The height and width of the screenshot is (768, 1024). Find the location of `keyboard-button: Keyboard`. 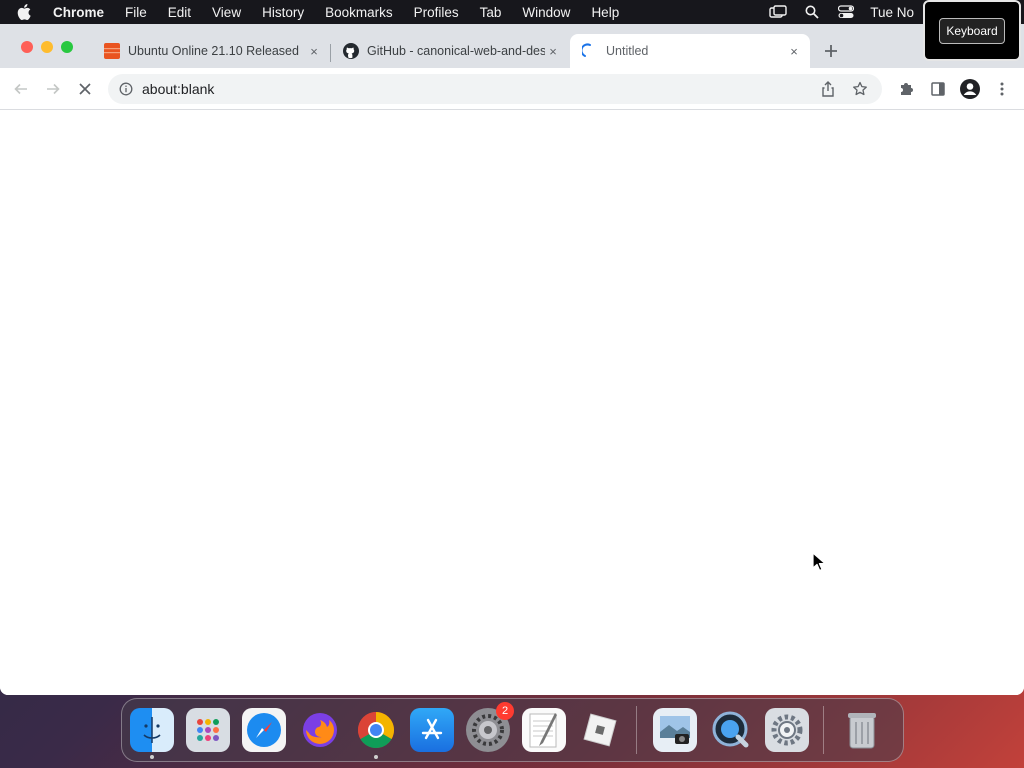

keyboard-button: Keyboard is located at coordinates (972, 30).